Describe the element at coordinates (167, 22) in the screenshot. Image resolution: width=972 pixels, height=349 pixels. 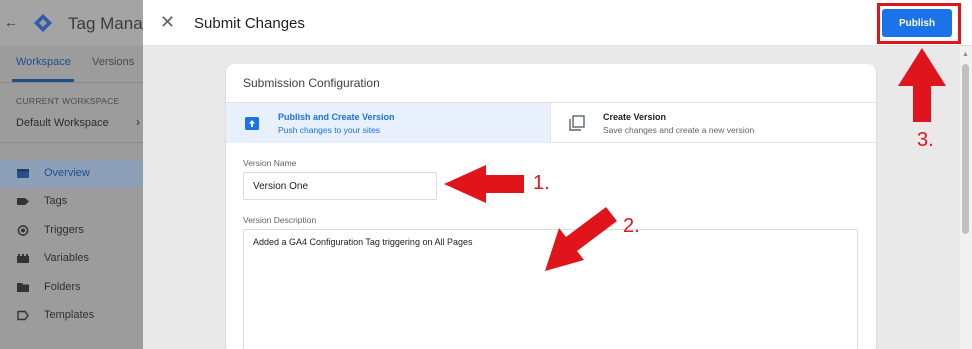
I see `close-icon: ✕` at that location.